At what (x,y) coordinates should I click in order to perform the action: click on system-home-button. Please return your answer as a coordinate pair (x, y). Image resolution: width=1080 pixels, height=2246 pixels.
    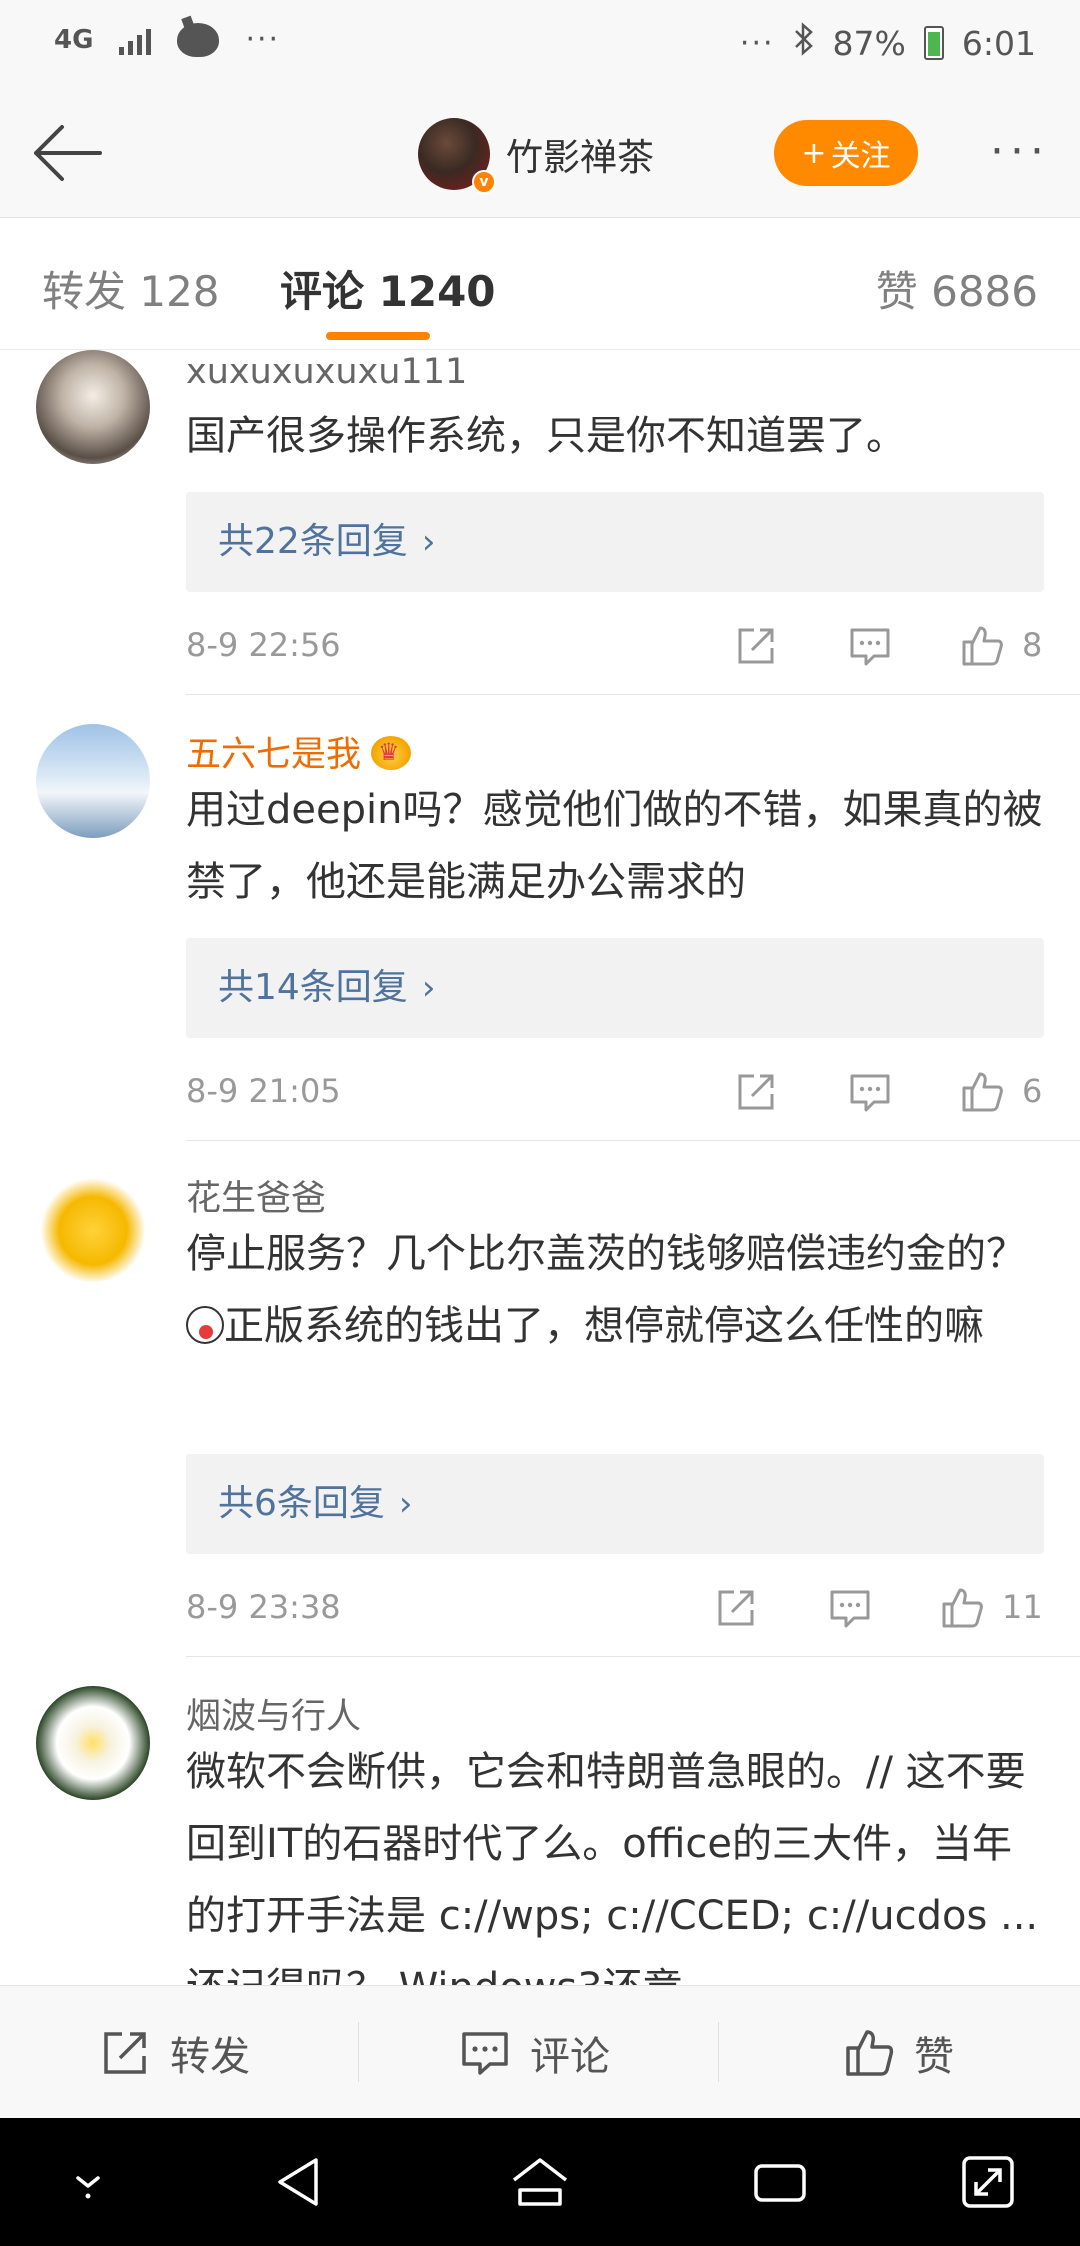
    Looking at the image, I should click on (540, 2182).